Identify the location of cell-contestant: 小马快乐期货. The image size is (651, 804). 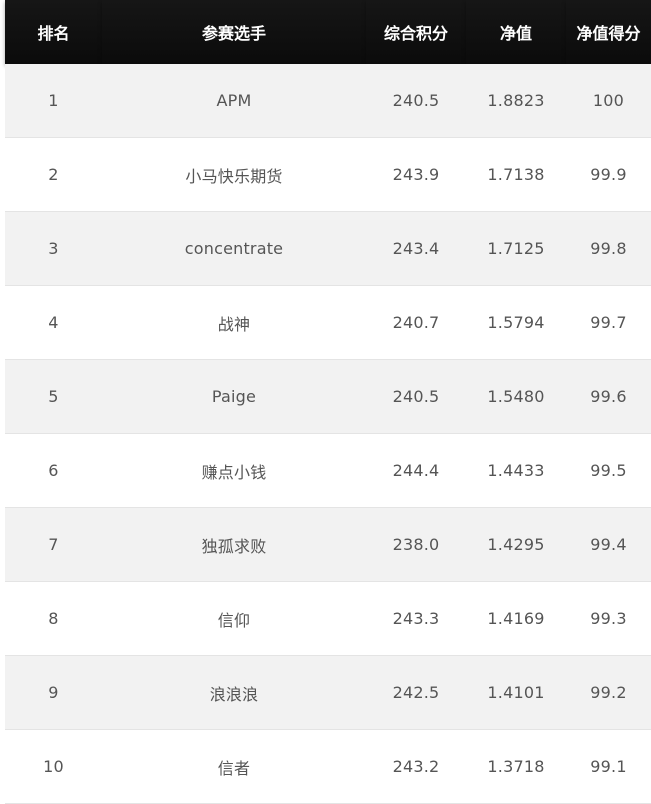
(234, 174).